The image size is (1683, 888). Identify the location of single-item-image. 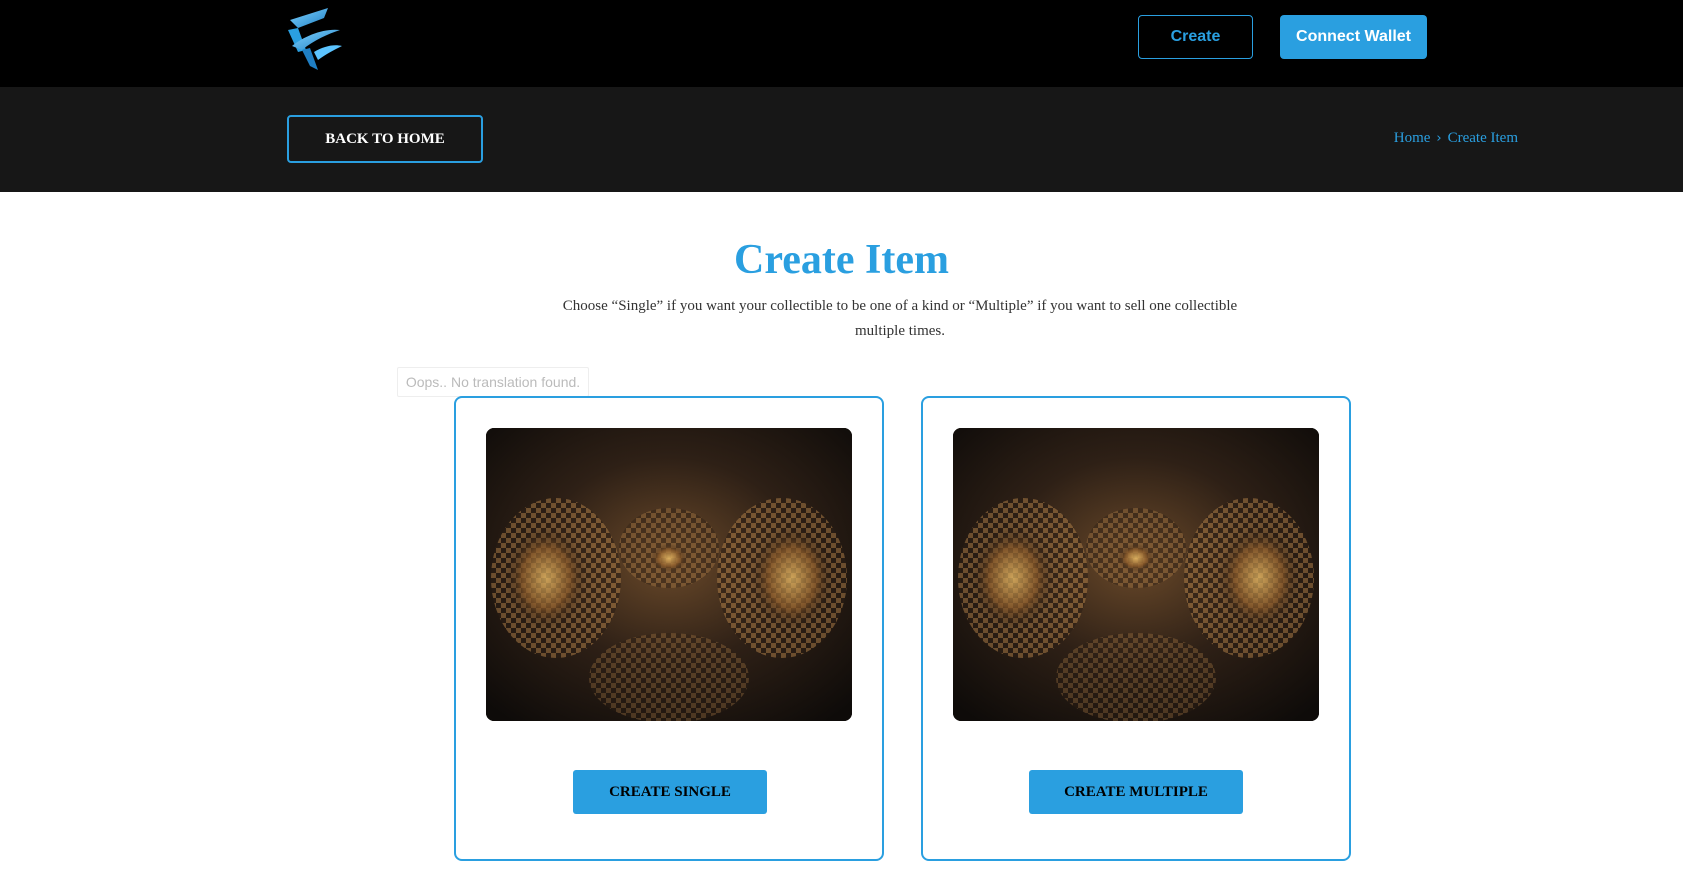
(669, 574).